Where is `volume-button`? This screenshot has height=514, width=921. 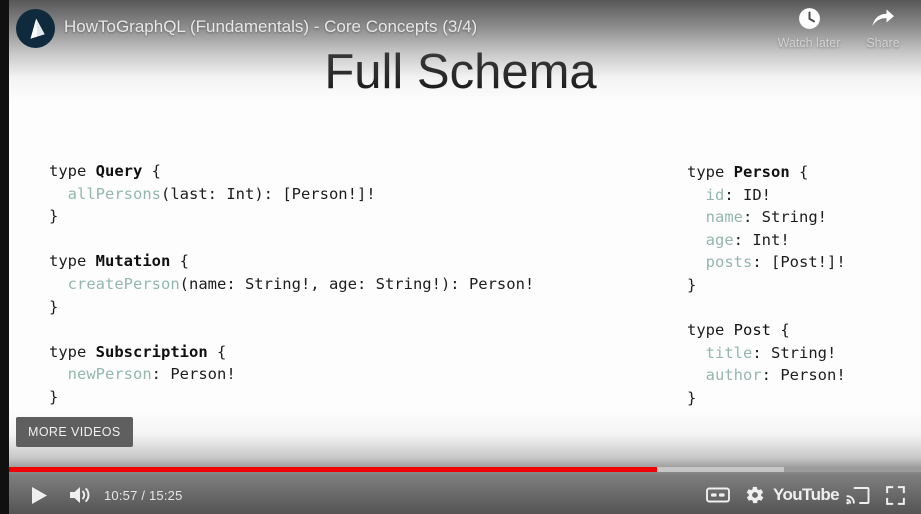 volume-button is located at coordinates (80, 495).